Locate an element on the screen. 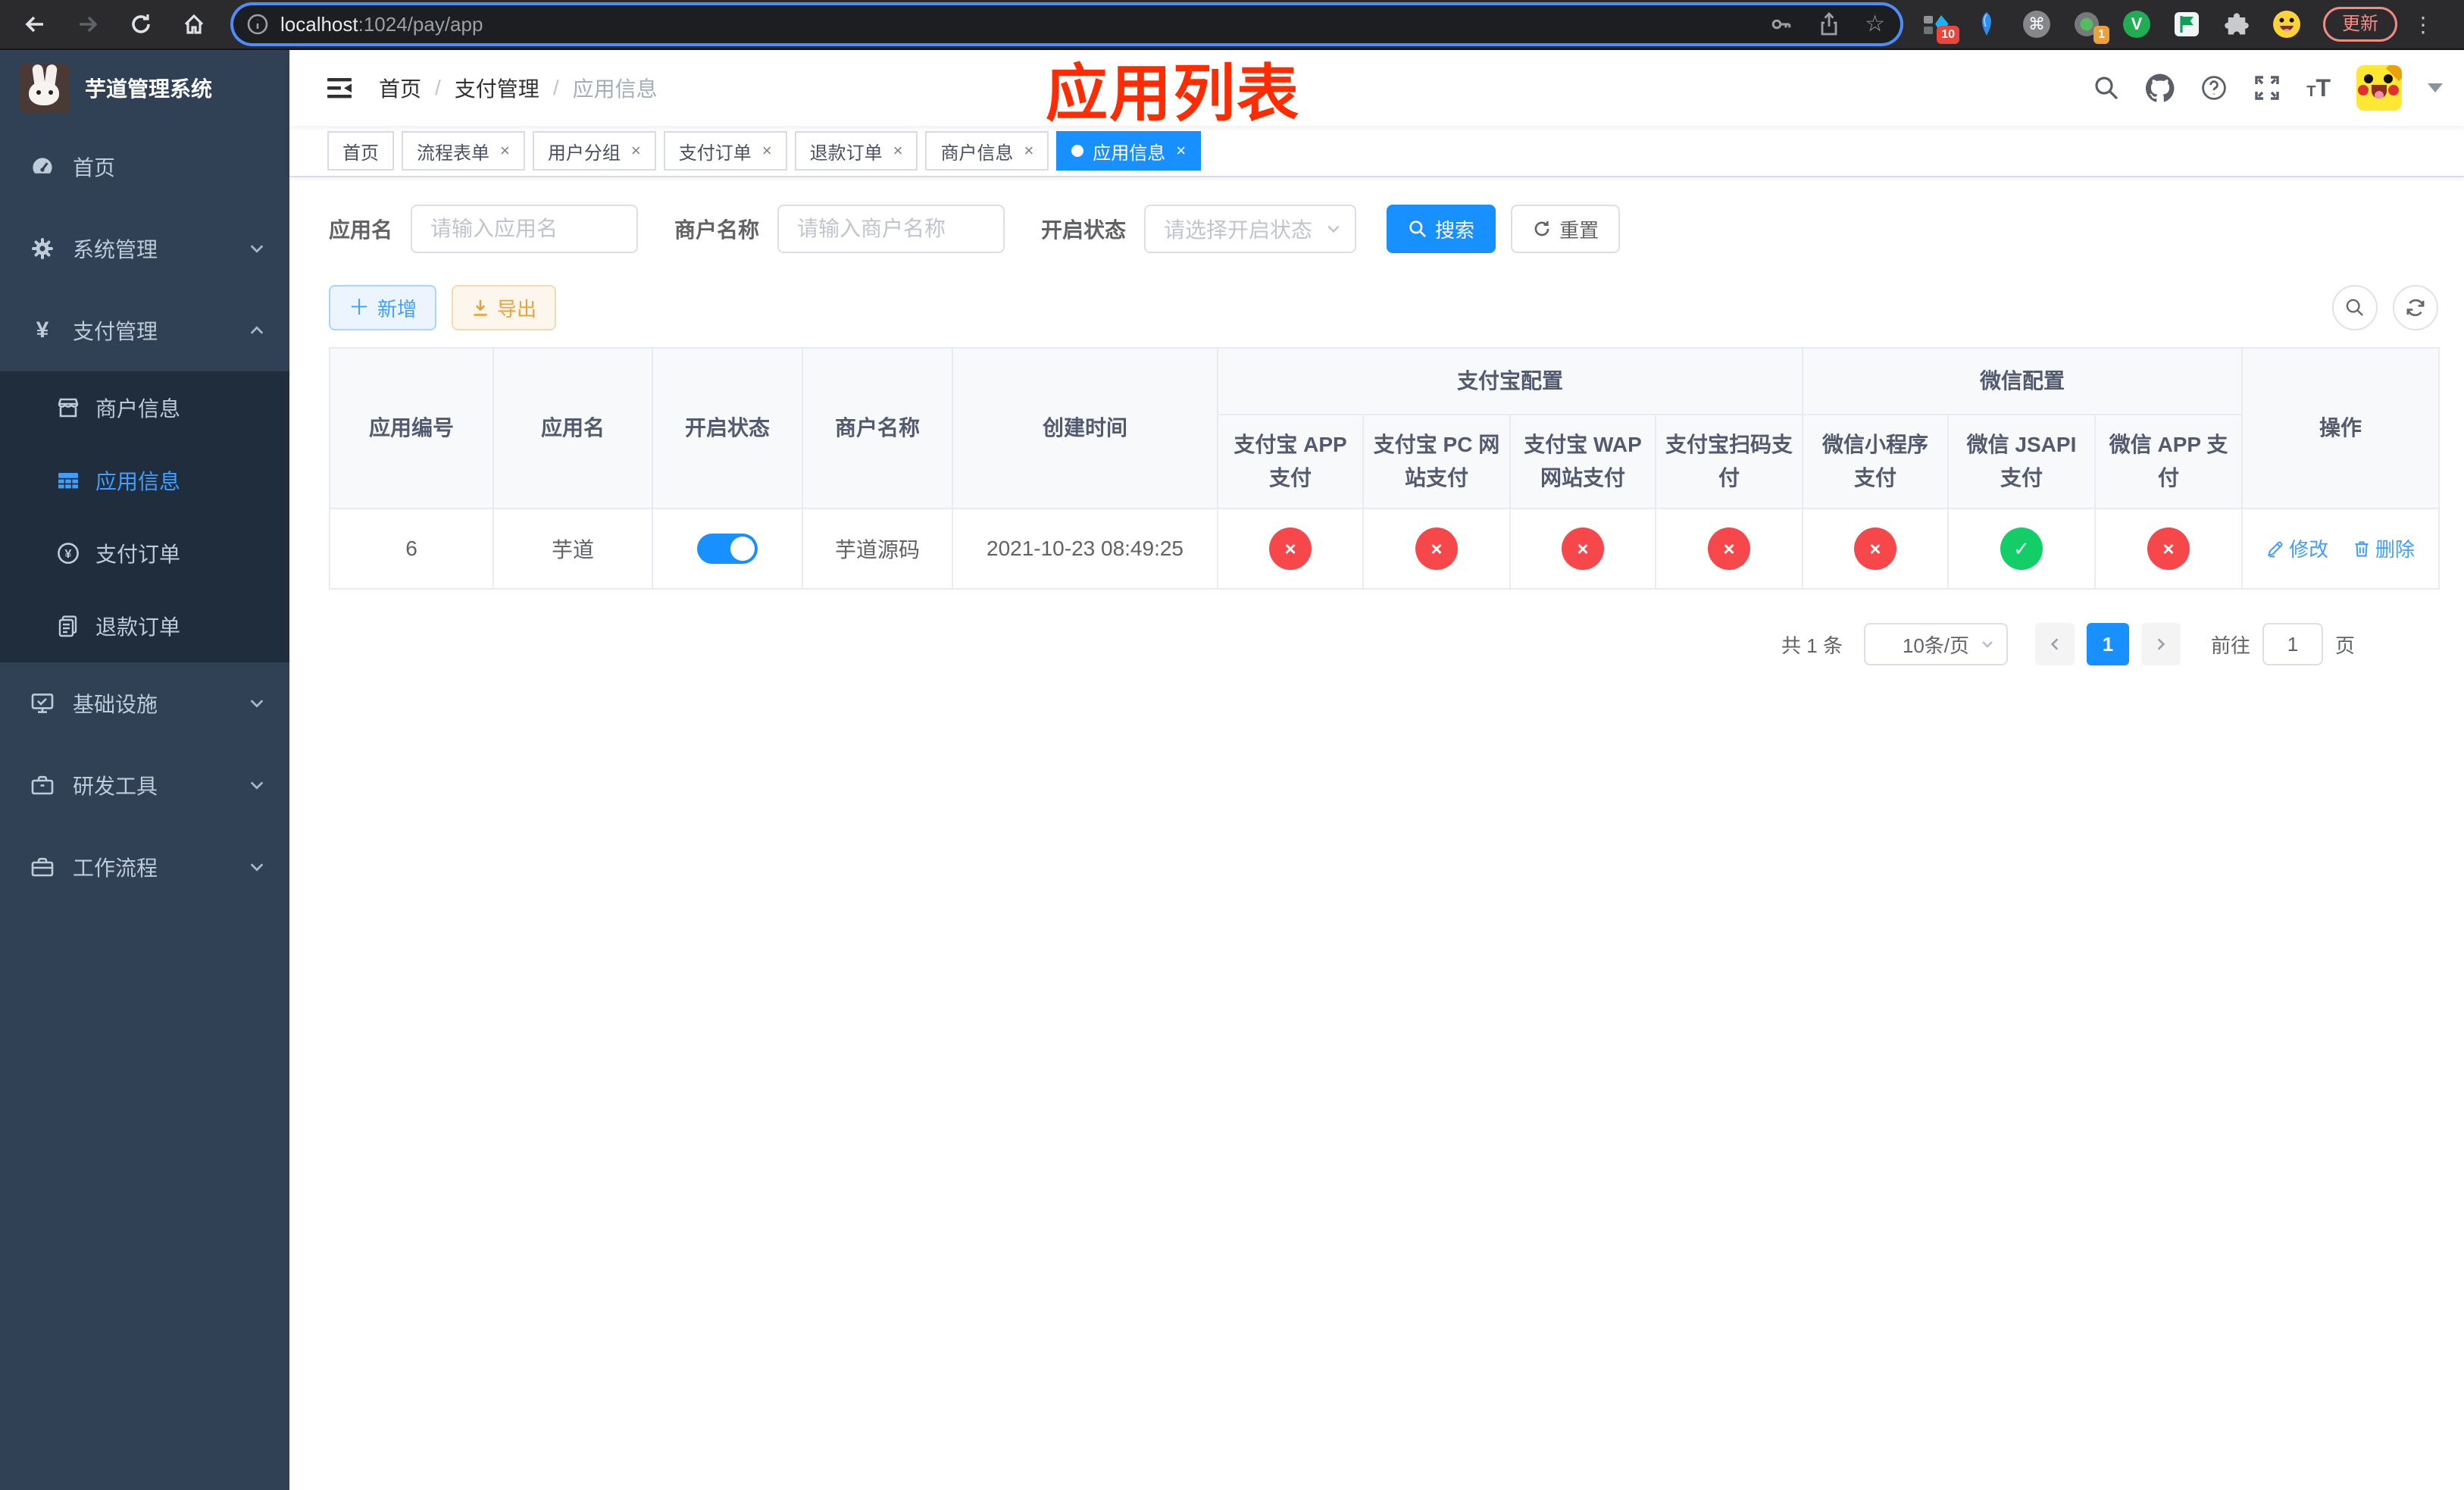 Image resolution: width=2464 pixels, height=1490 pixels. toolbox-icon is located at coordinates (42, 785).